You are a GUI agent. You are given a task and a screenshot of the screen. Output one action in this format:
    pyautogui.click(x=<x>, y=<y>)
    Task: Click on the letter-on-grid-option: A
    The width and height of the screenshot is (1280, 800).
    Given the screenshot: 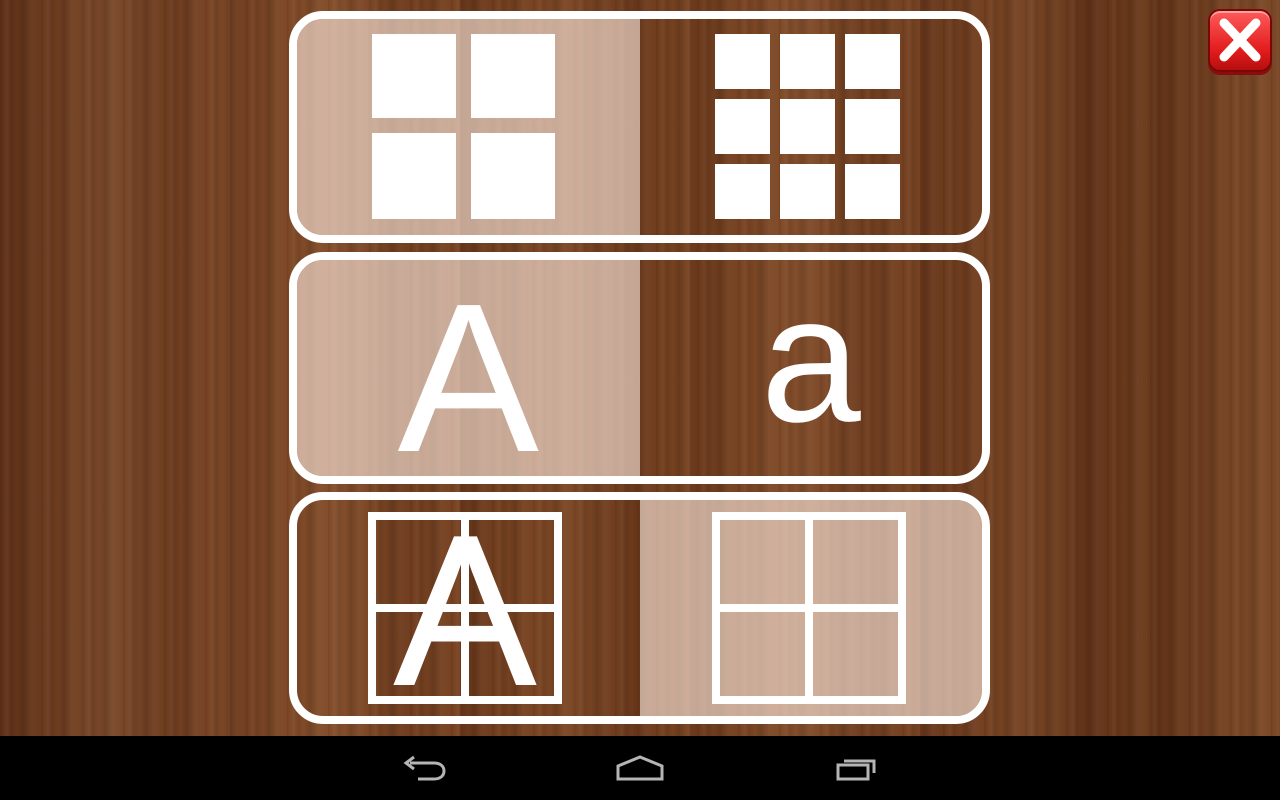 What is the action you would take?
    pyautogui.click(x=468, y=608)
    